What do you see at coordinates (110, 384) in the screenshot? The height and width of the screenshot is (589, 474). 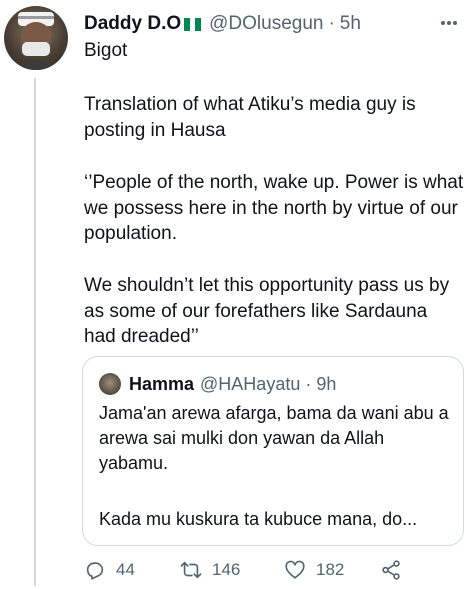 I see `quoted-author-avatar` at bounding box center [110, 384].